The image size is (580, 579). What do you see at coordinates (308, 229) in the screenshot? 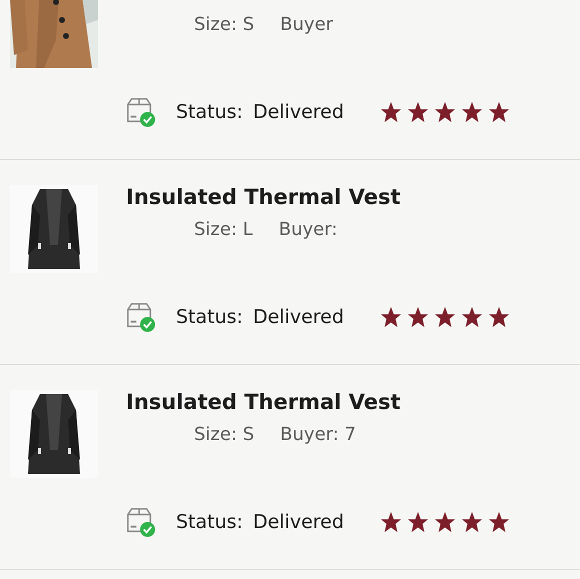
I see `buyer-label: Buyer:` at bounding box center [308, 229].